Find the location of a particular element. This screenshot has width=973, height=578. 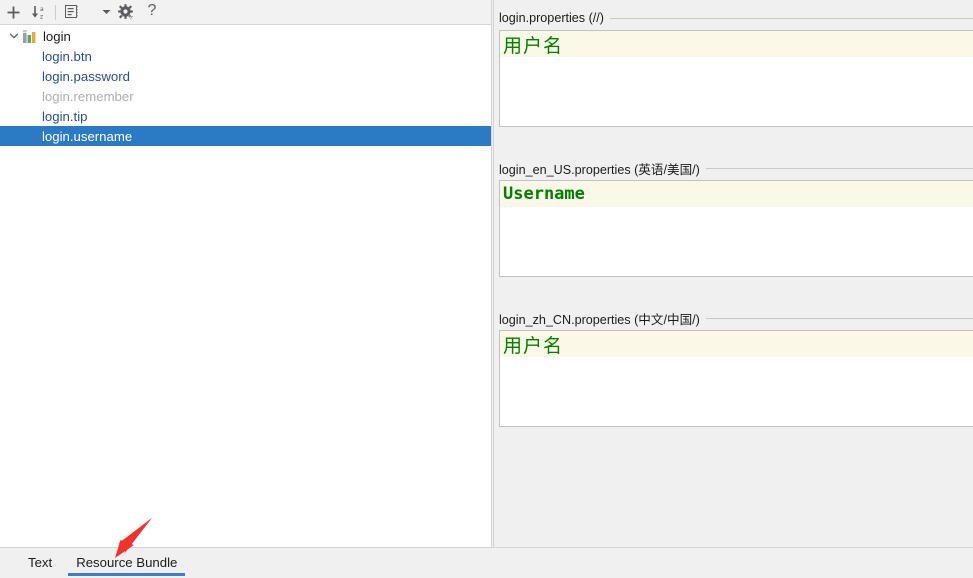

tab-text: Text is located at coordinates (40, 562).